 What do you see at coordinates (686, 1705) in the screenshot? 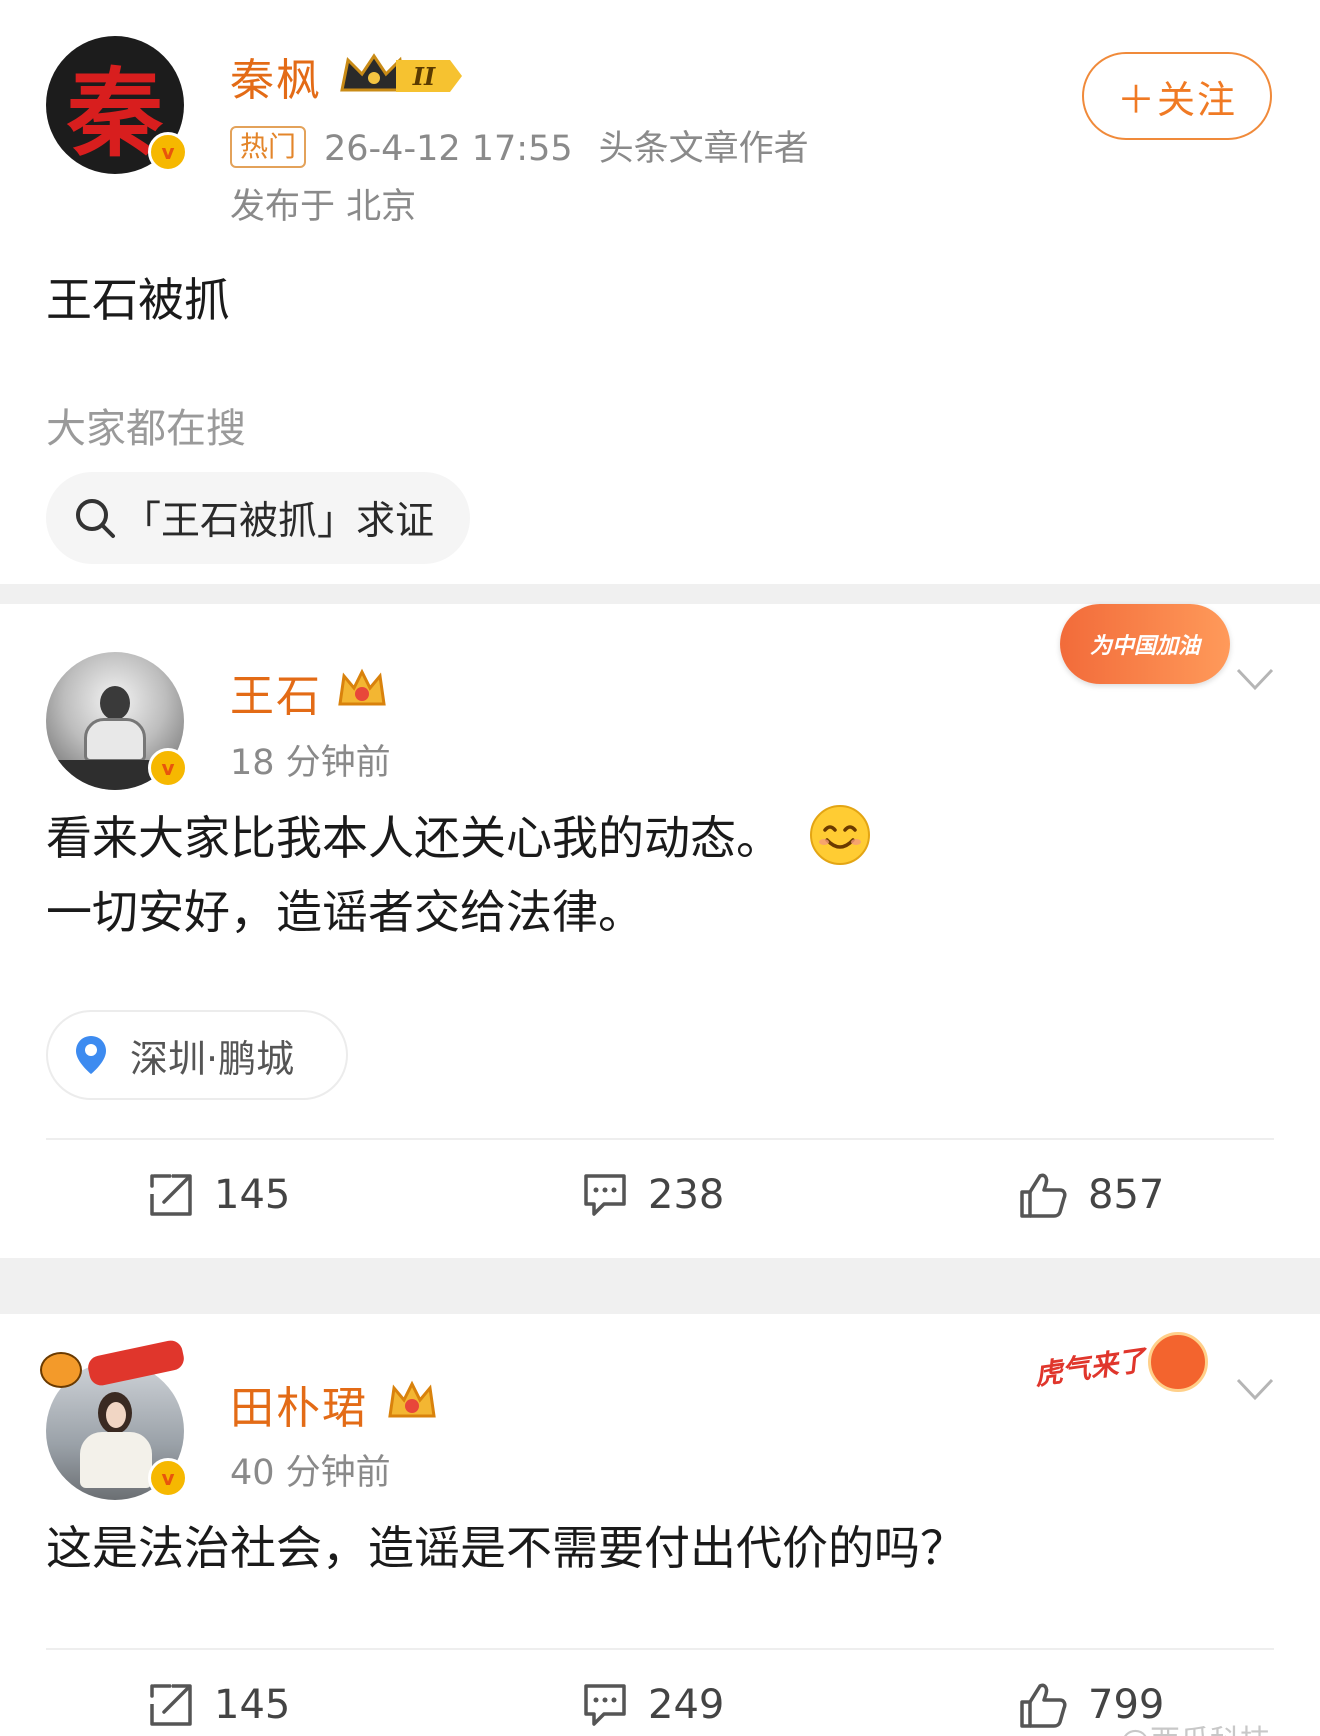
I see `comment-count: 249` at bounding box center [686, 1705].